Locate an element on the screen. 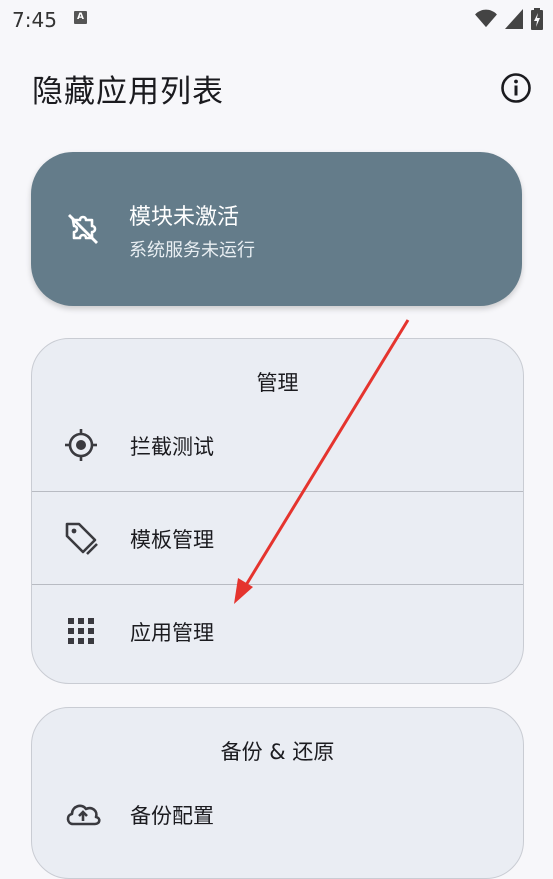 This screenshot has height=879, width=553. menu-item-backup-config: 备份配置 is located at coordinates (277, 814).